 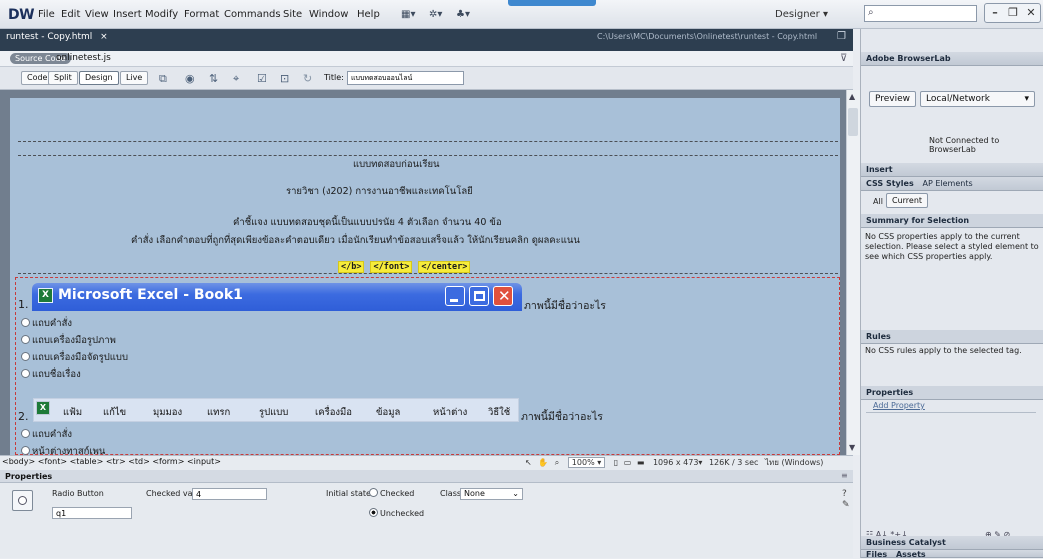 I want to click on split-view-button: Split, so click(x=63, y=78).